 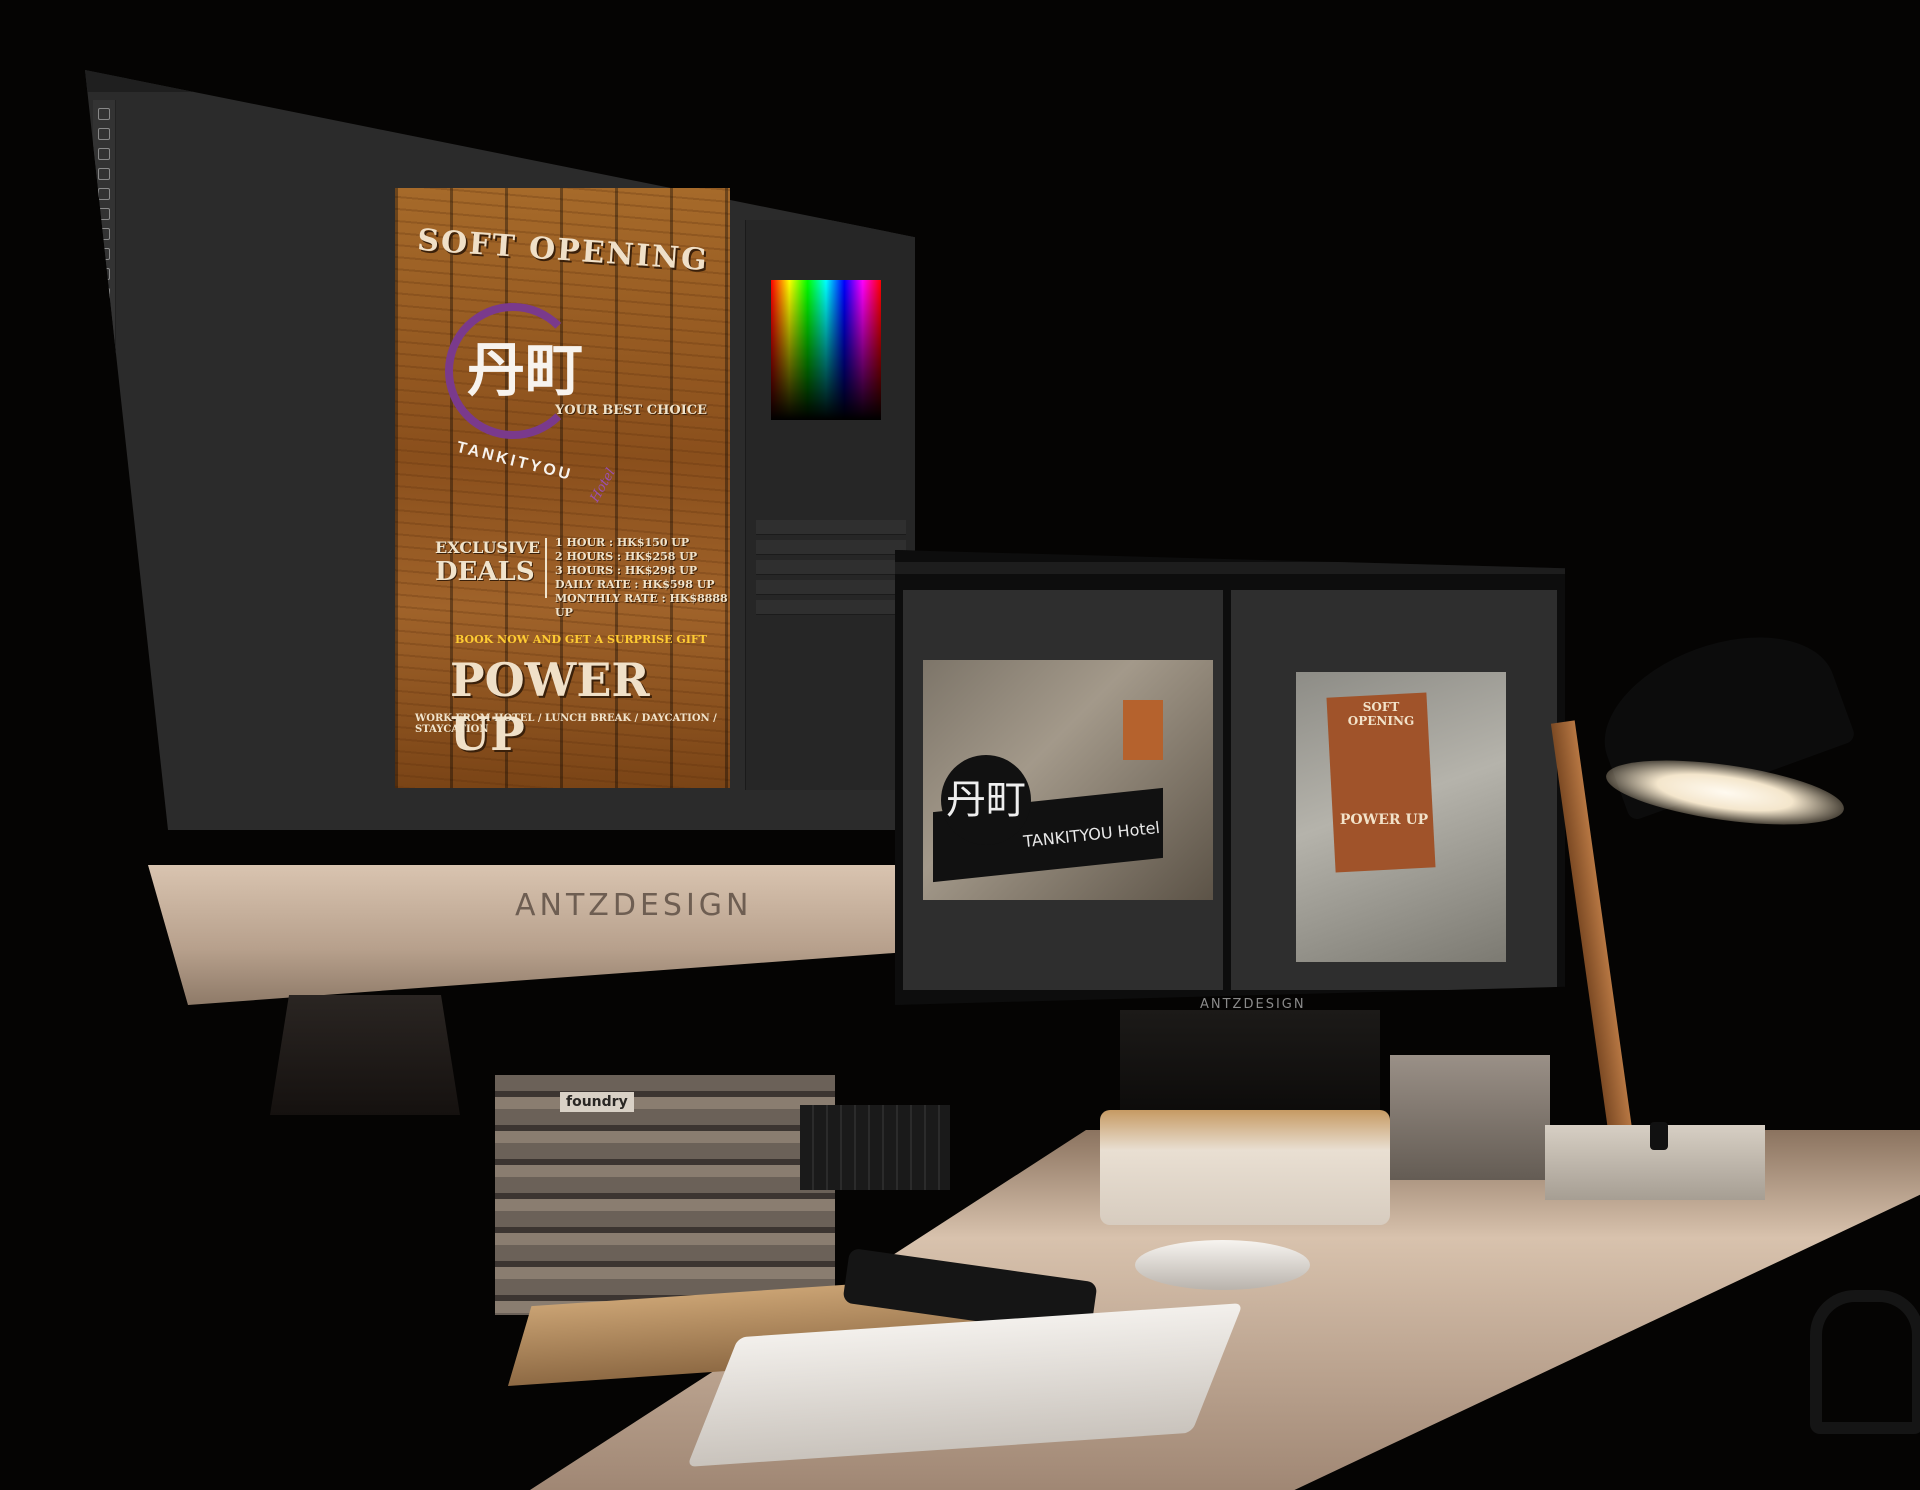 What do you see at coordinates (104, 174) in the screenshot?
I see `crop-tool-icon` at bounding box center [104, 174].